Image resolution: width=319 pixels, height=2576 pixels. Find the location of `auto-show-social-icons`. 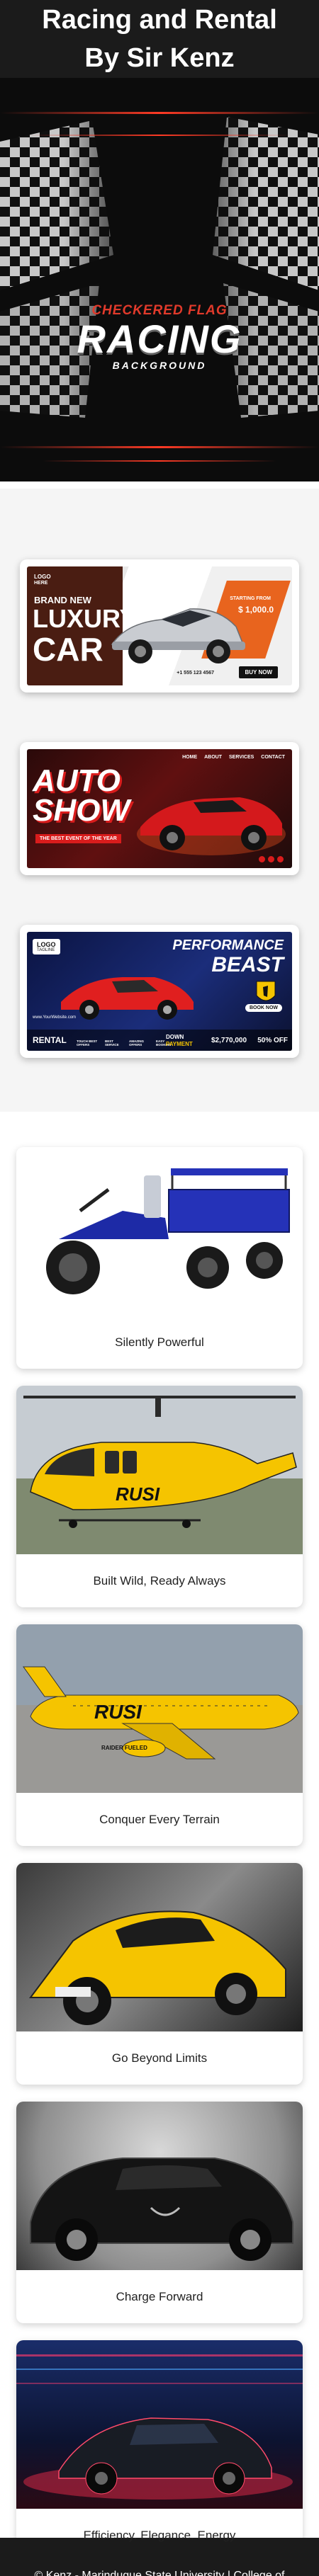

auto-show-social-icons is located at coordinates (271, 859).